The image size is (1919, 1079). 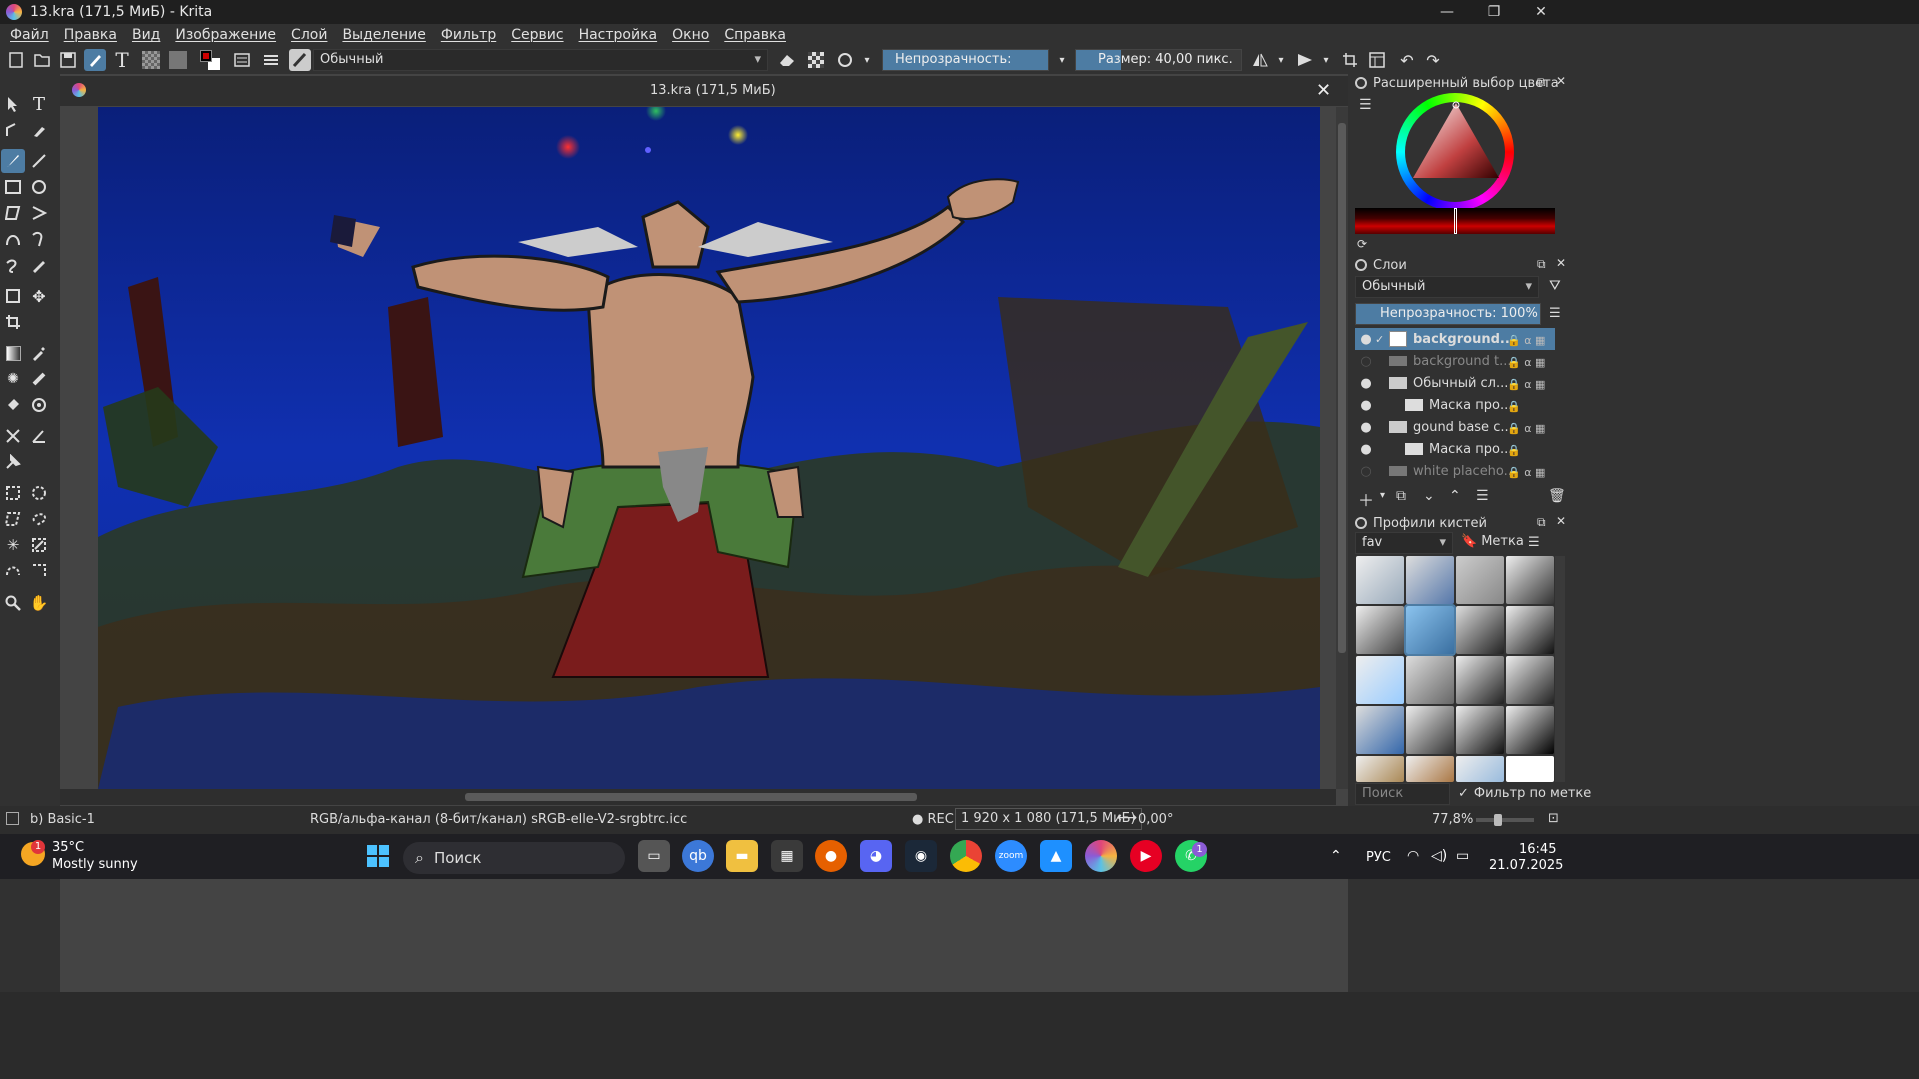 I want to click on minimize-button: —, so click(x=1447, y=12).